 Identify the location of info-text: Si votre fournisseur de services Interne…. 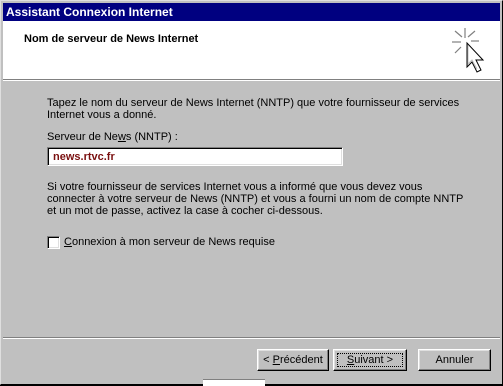
(255, 199).